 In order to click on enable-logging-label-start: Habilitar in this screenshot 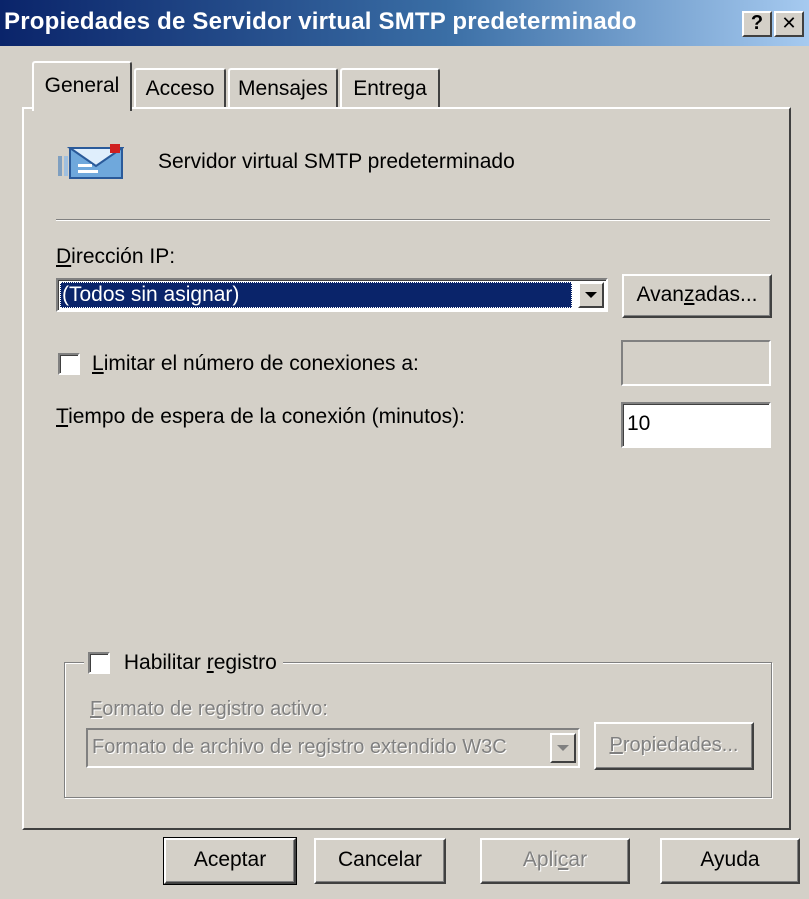, I will do `click(165, 663)`.